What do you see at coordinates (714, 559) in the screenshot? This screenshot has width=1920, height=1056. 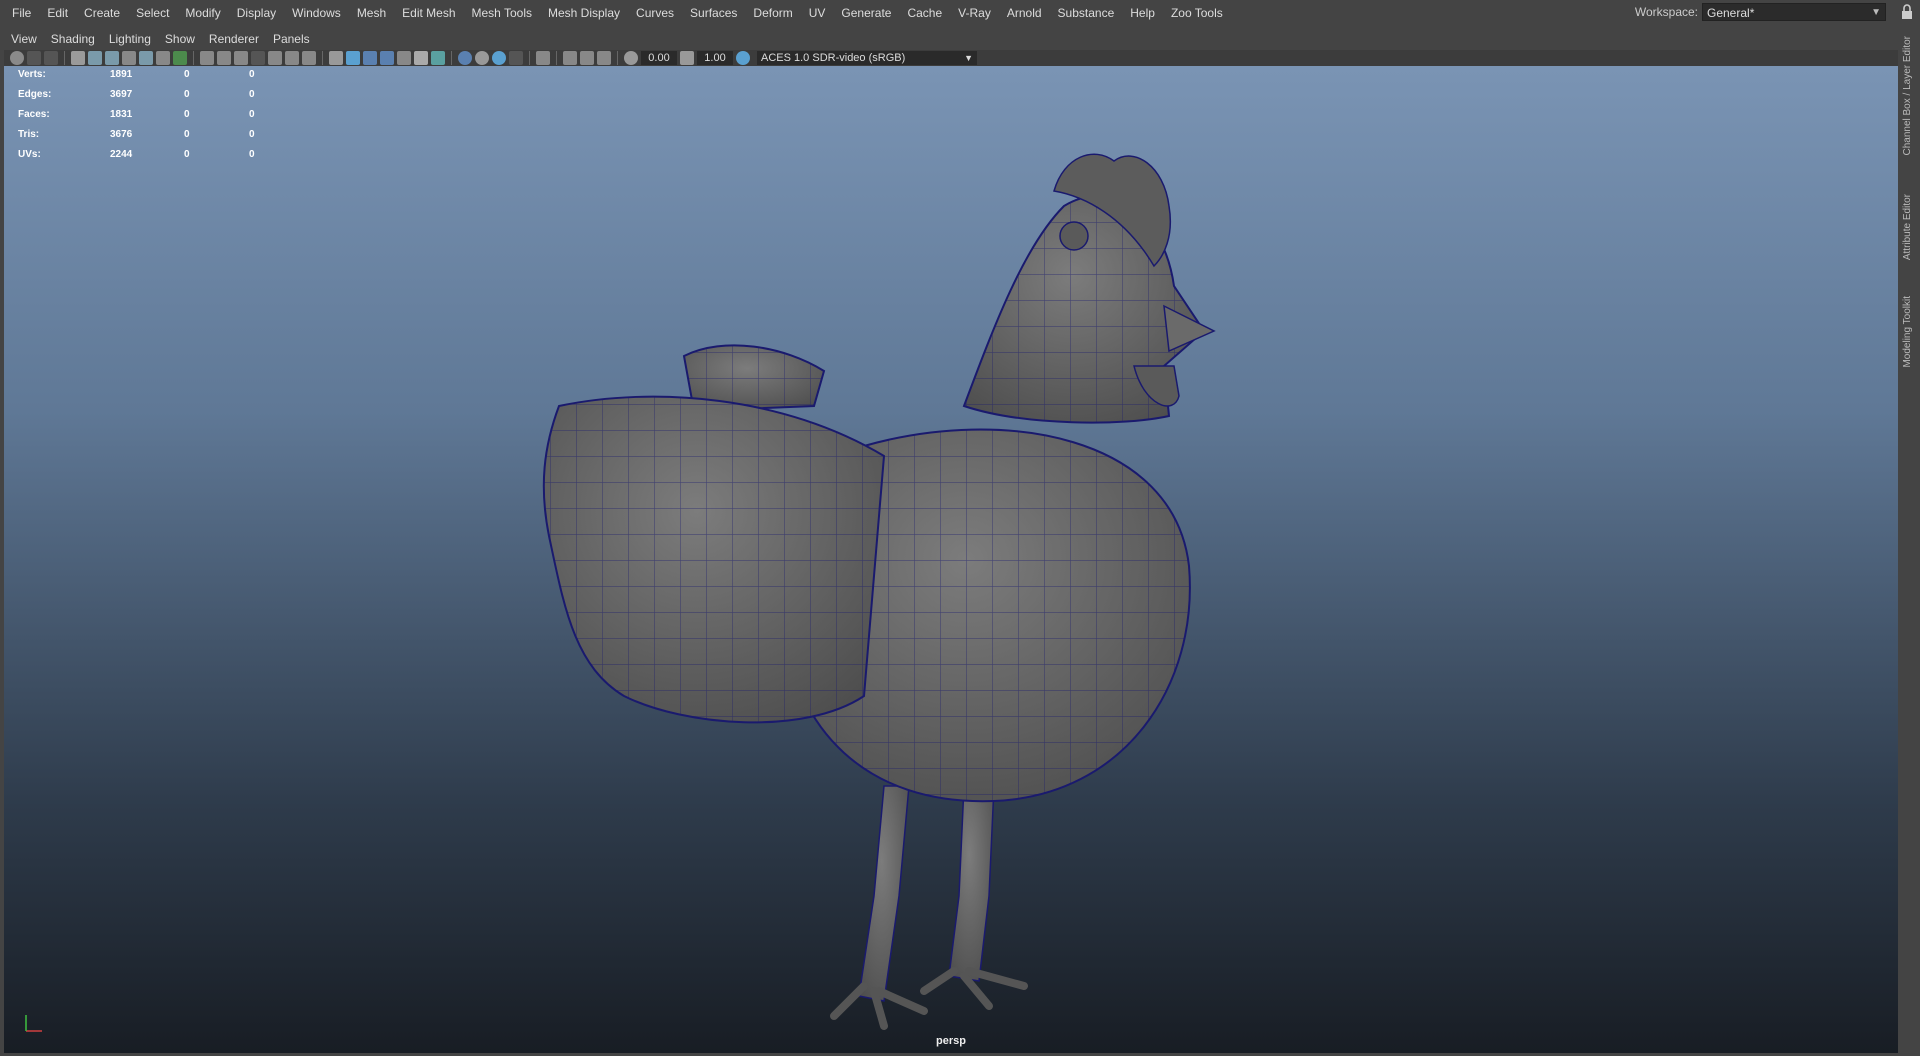 I see `wing` at bounding box center [714, 559].